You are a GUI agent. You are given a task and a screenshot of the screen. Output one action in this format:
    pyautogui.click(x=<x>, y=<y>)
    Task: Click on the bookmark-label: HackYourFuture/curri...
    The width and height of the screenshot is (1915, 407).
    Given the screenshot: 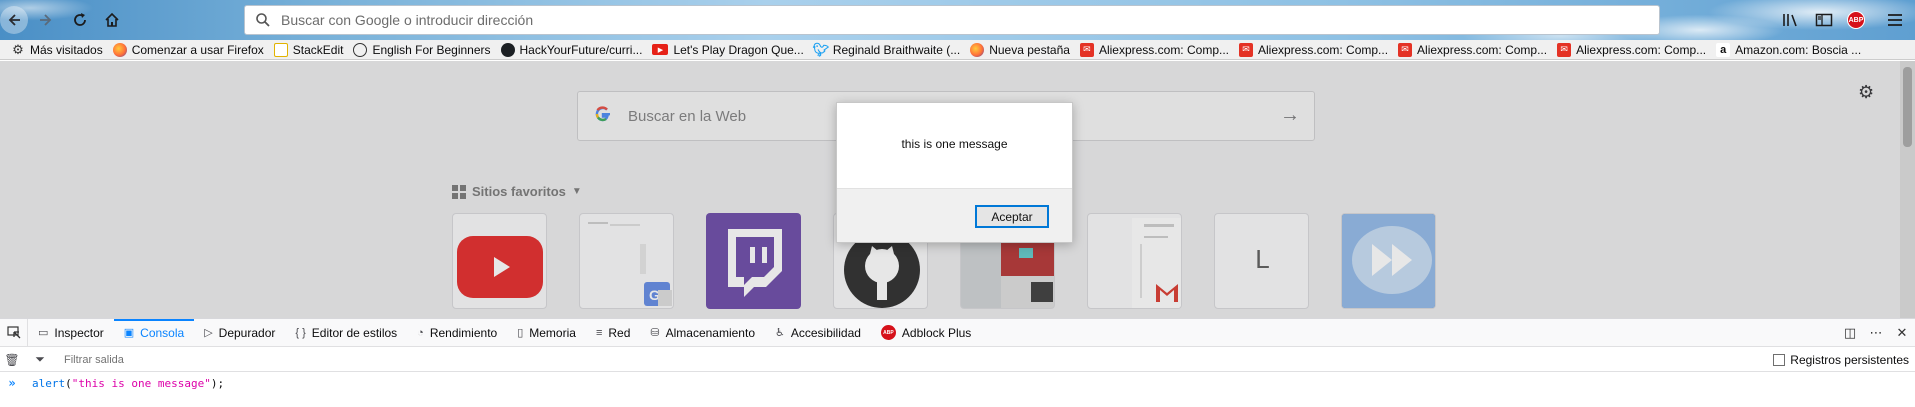 What is the action you would take?
    pyautogui.click(x=581, y=49)
    